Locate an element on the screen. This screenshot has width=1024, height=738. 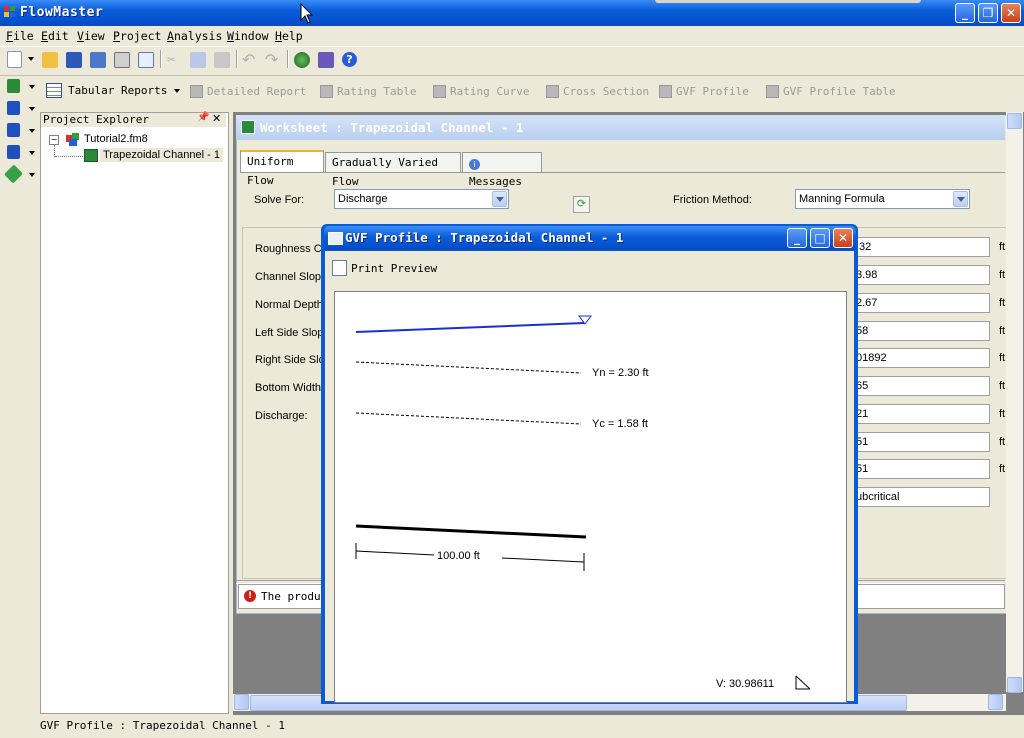
friction-method-select: Manning Formula is located at coordinates (882, 199).